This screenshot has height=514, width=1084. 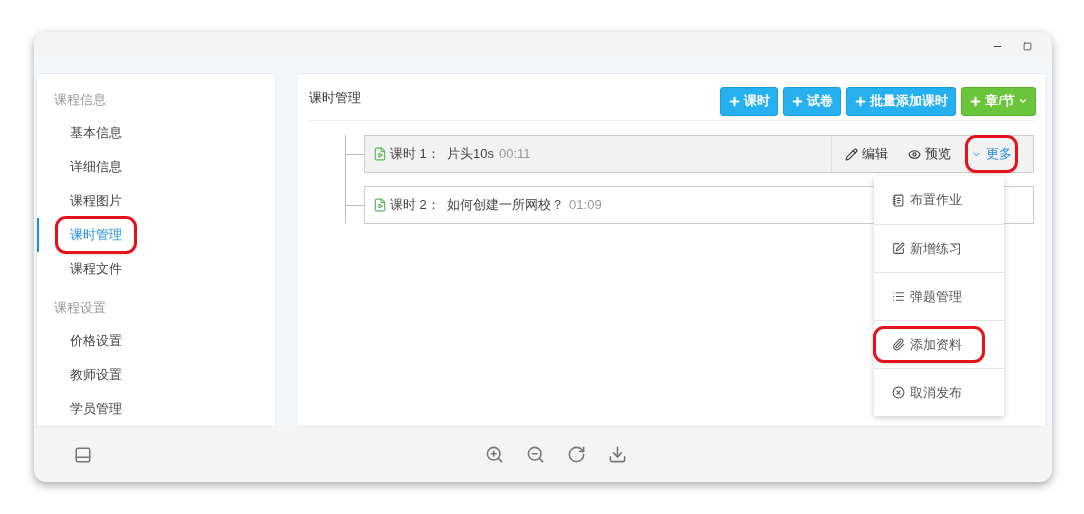 I want to click on notebook-icon, so click(x=898, y=200).